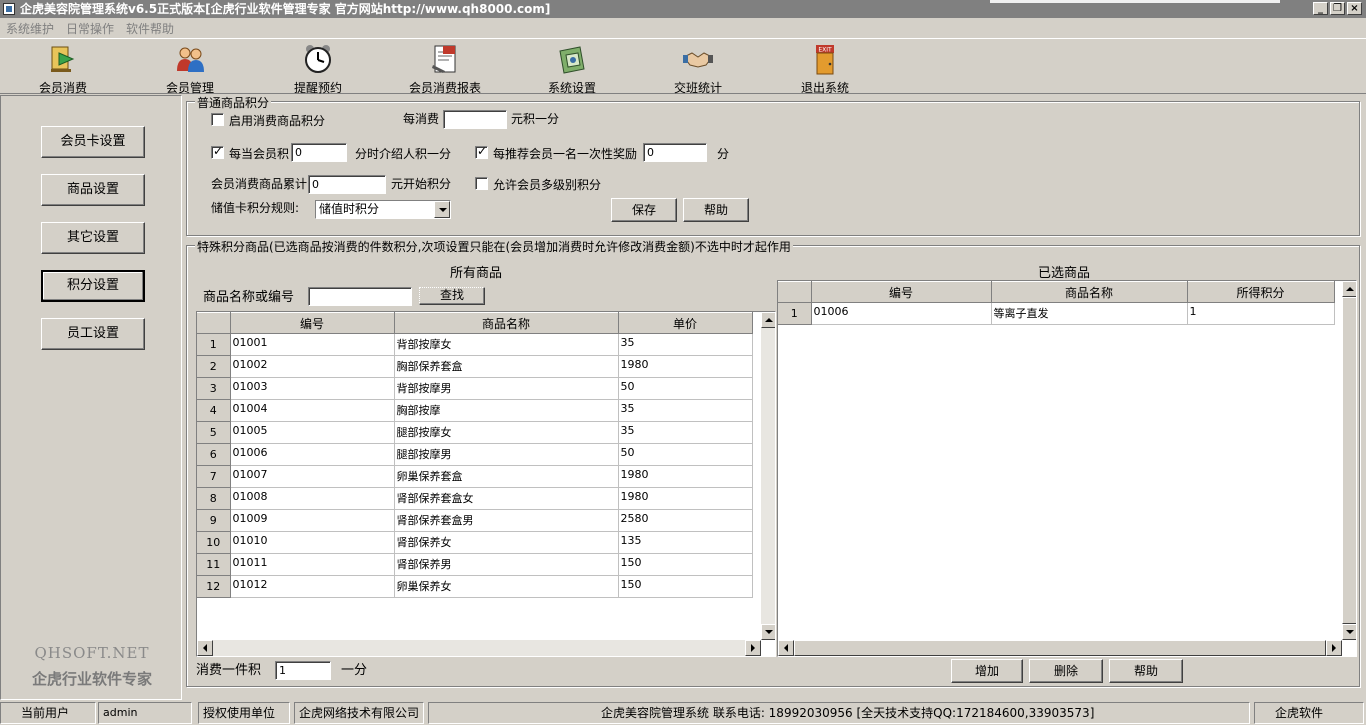 This screenshot has height=725, width=1366. I want to click on table-cell: 等离子直发, so click(1089, 313).